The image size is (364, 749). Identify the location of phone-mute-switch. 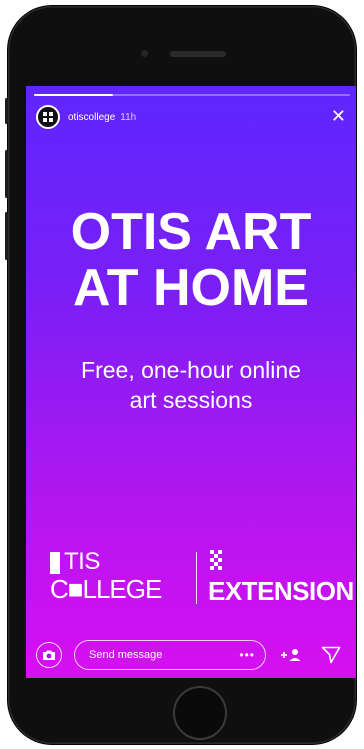
(6, 111).